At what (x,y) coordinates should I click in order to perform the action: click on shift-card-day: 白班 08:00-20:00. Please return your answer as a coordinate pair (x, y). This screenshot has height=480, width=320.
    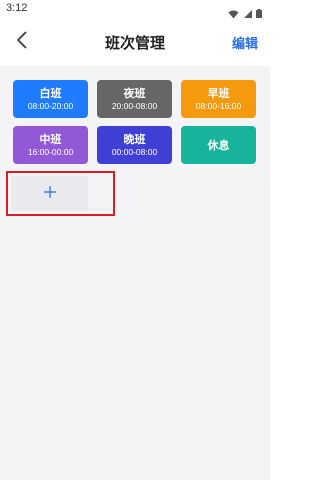
    Looking at the image, I should click on (50, 99).